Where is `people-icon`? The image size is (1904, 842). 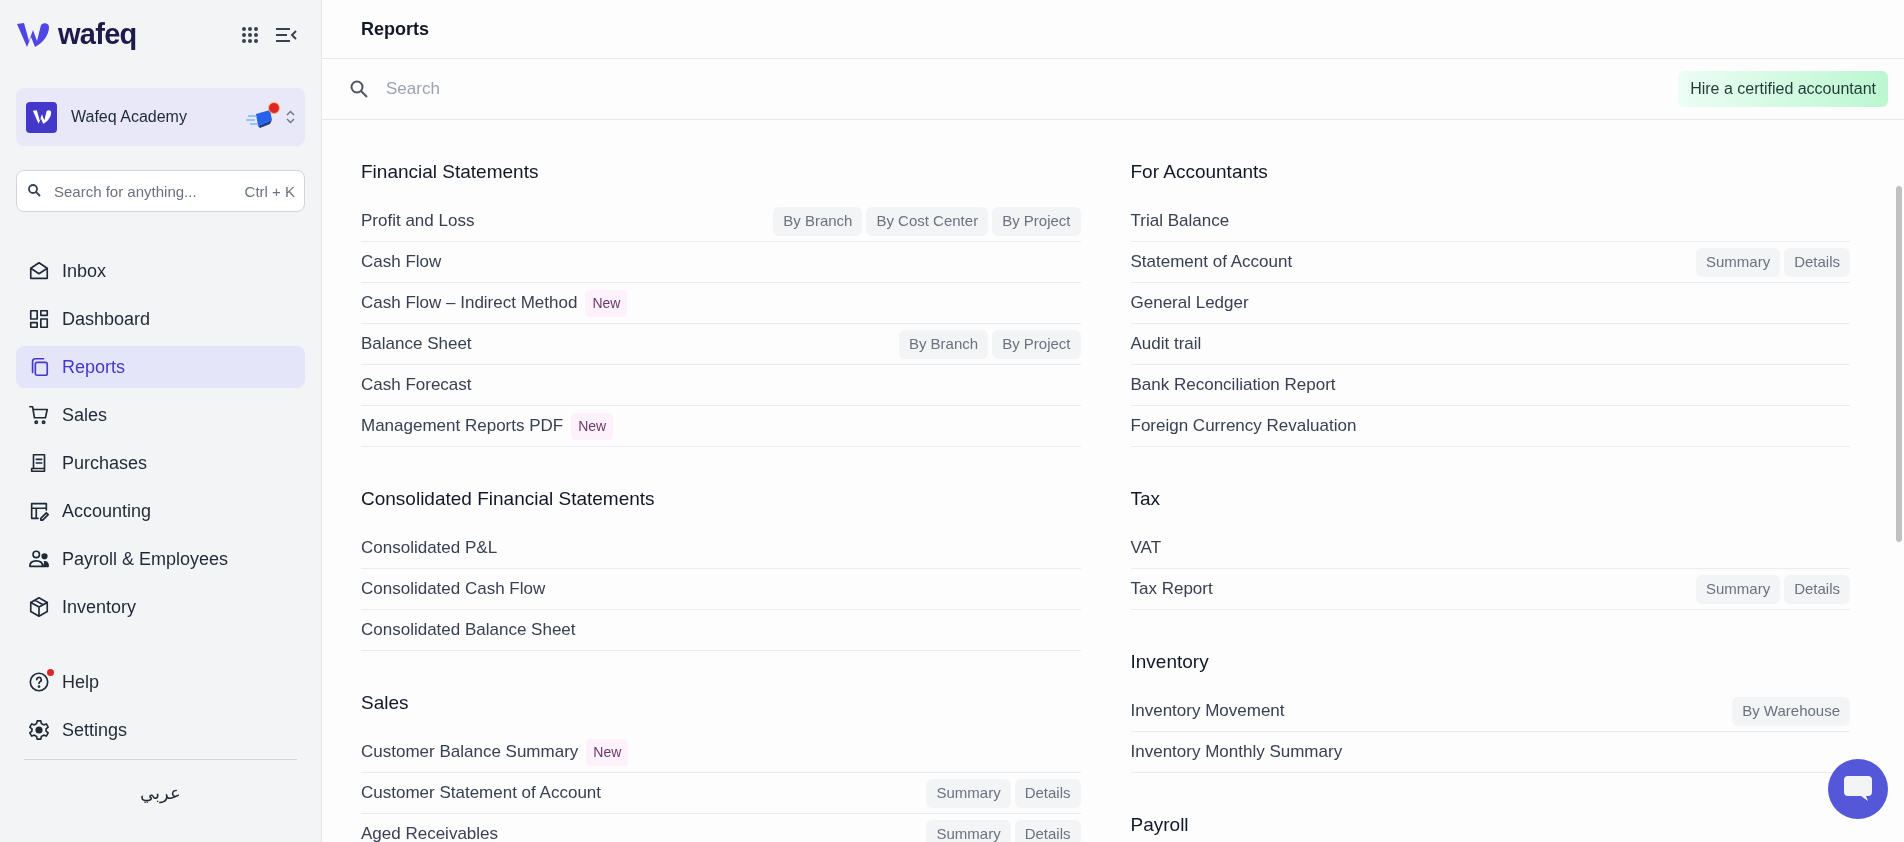
people-icon is located at coordinates (39, 559).